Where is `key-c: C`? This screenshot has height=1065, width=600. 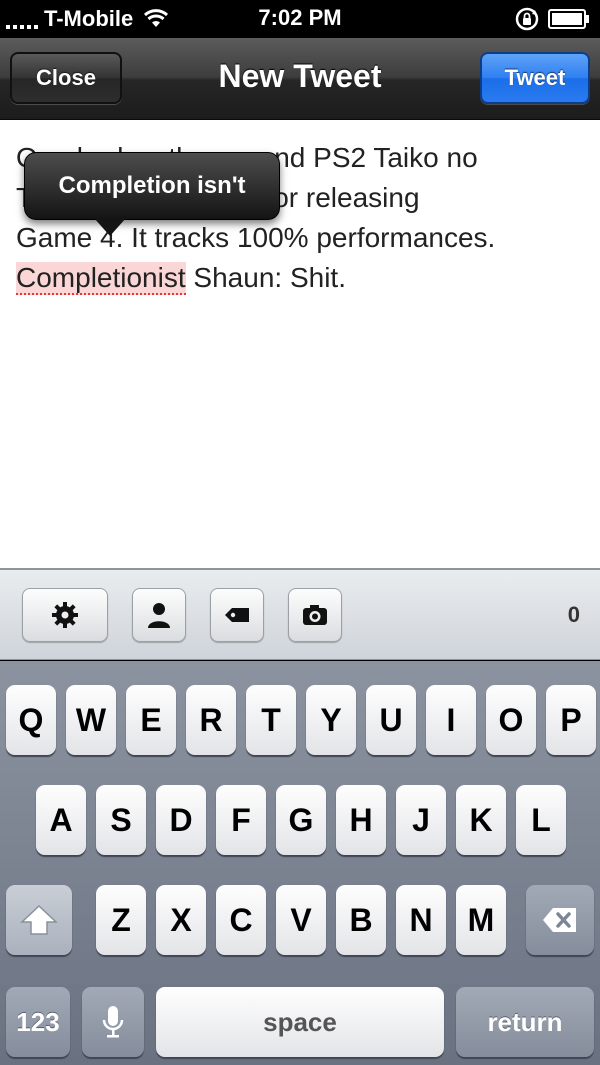
key-c: C is located at coordinates (241, 920).